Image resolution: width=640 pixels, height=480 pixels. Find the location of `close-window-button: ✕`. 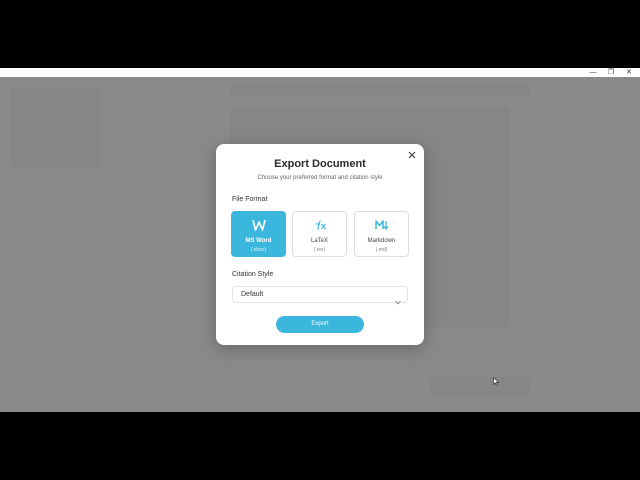

close-window-button: ✕ is located at coordinates (629, 72).